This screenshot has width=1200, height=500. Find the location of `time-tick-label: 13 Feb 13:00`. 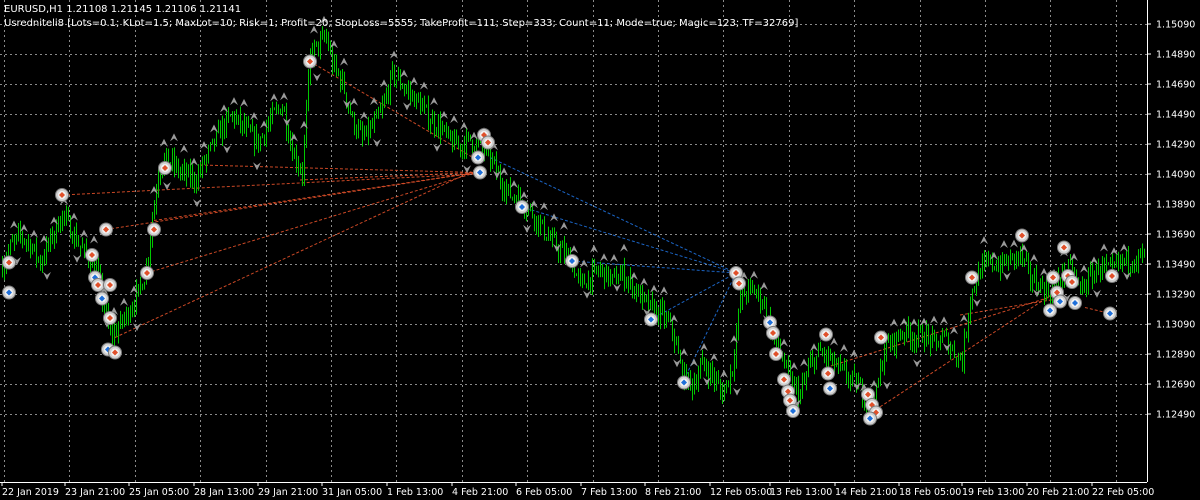

time-tick-label: 13 Feb 13:00 is located at coordinates (801, 492).